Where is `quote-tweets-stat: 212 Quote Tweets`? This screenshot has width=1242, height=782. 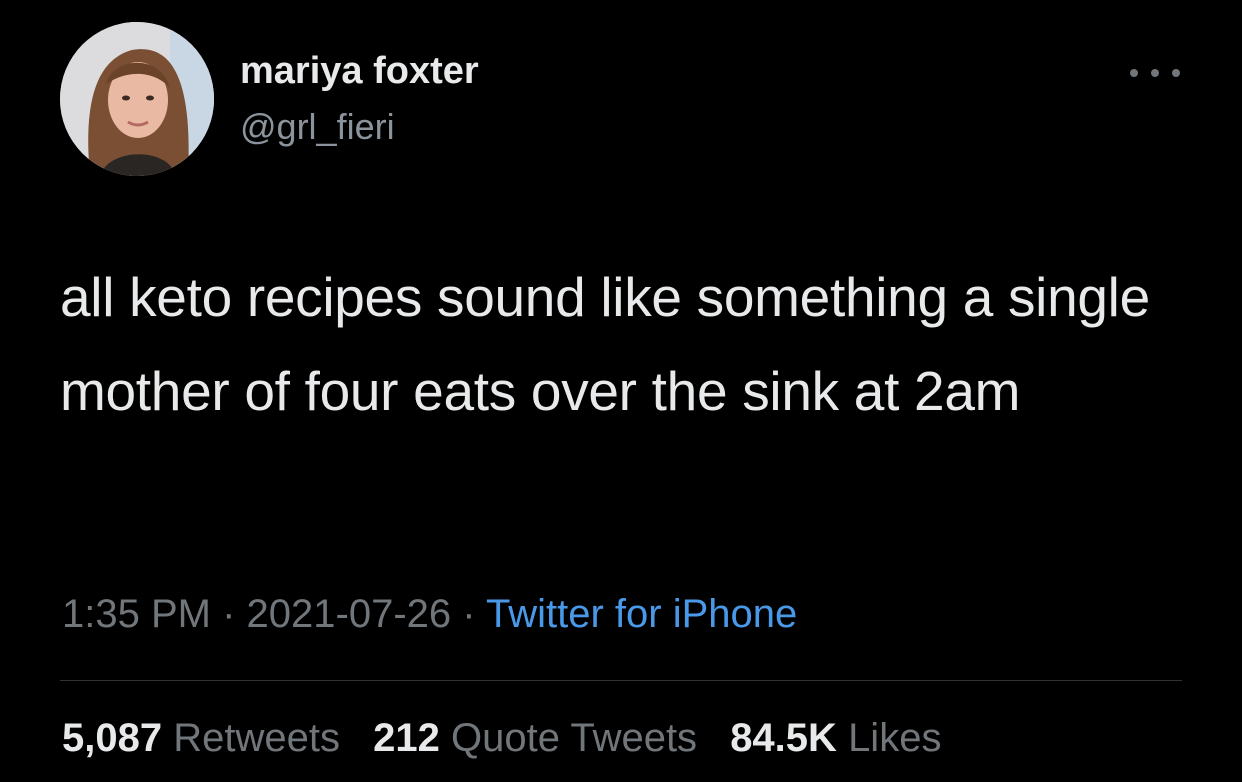 quote-tweets-stat: 212 Quote Tweets is located at coordinates (535, 738).